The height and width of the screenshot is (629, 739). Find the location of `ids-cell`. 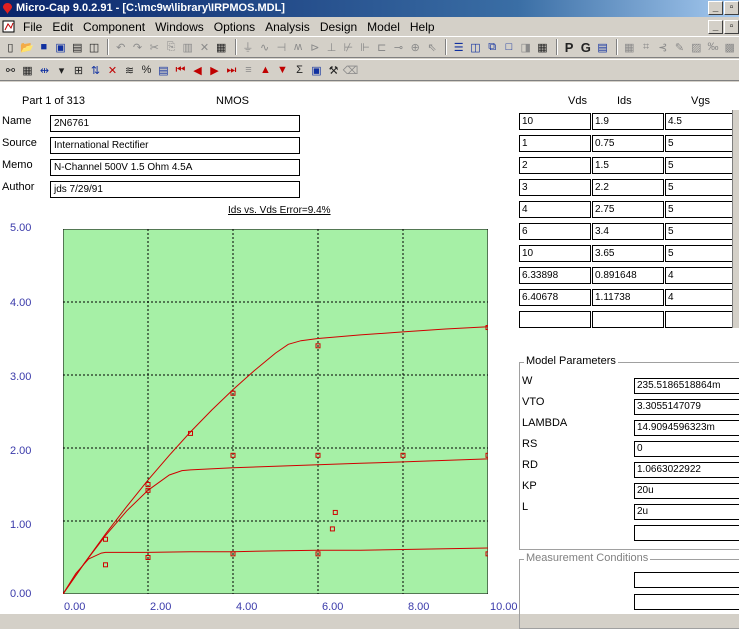

ids-cell is located at coordinates (628, 319).